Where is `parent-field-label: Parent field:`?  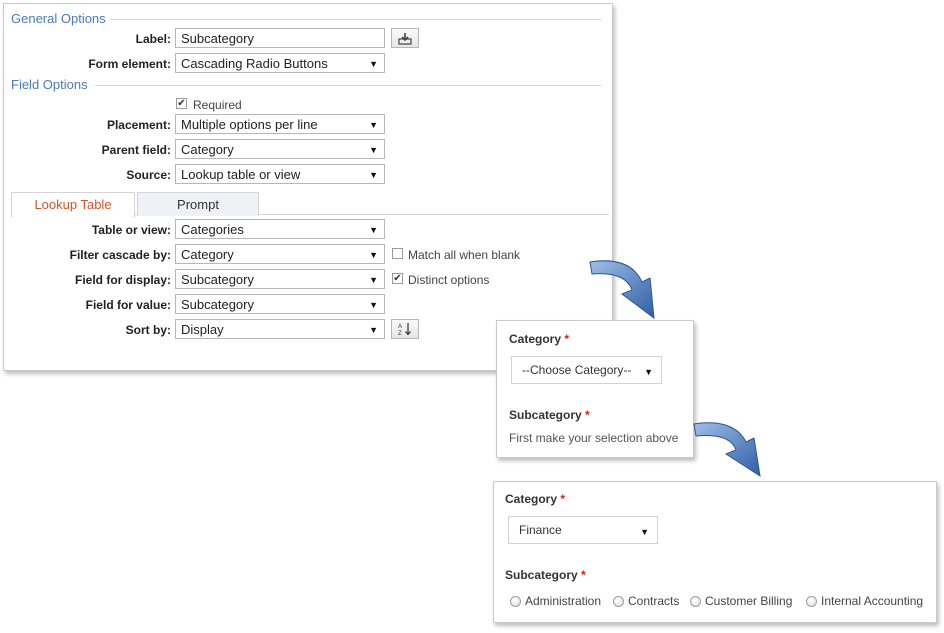 parent-field-label: Parent field: is located at coordinates (136, 150).